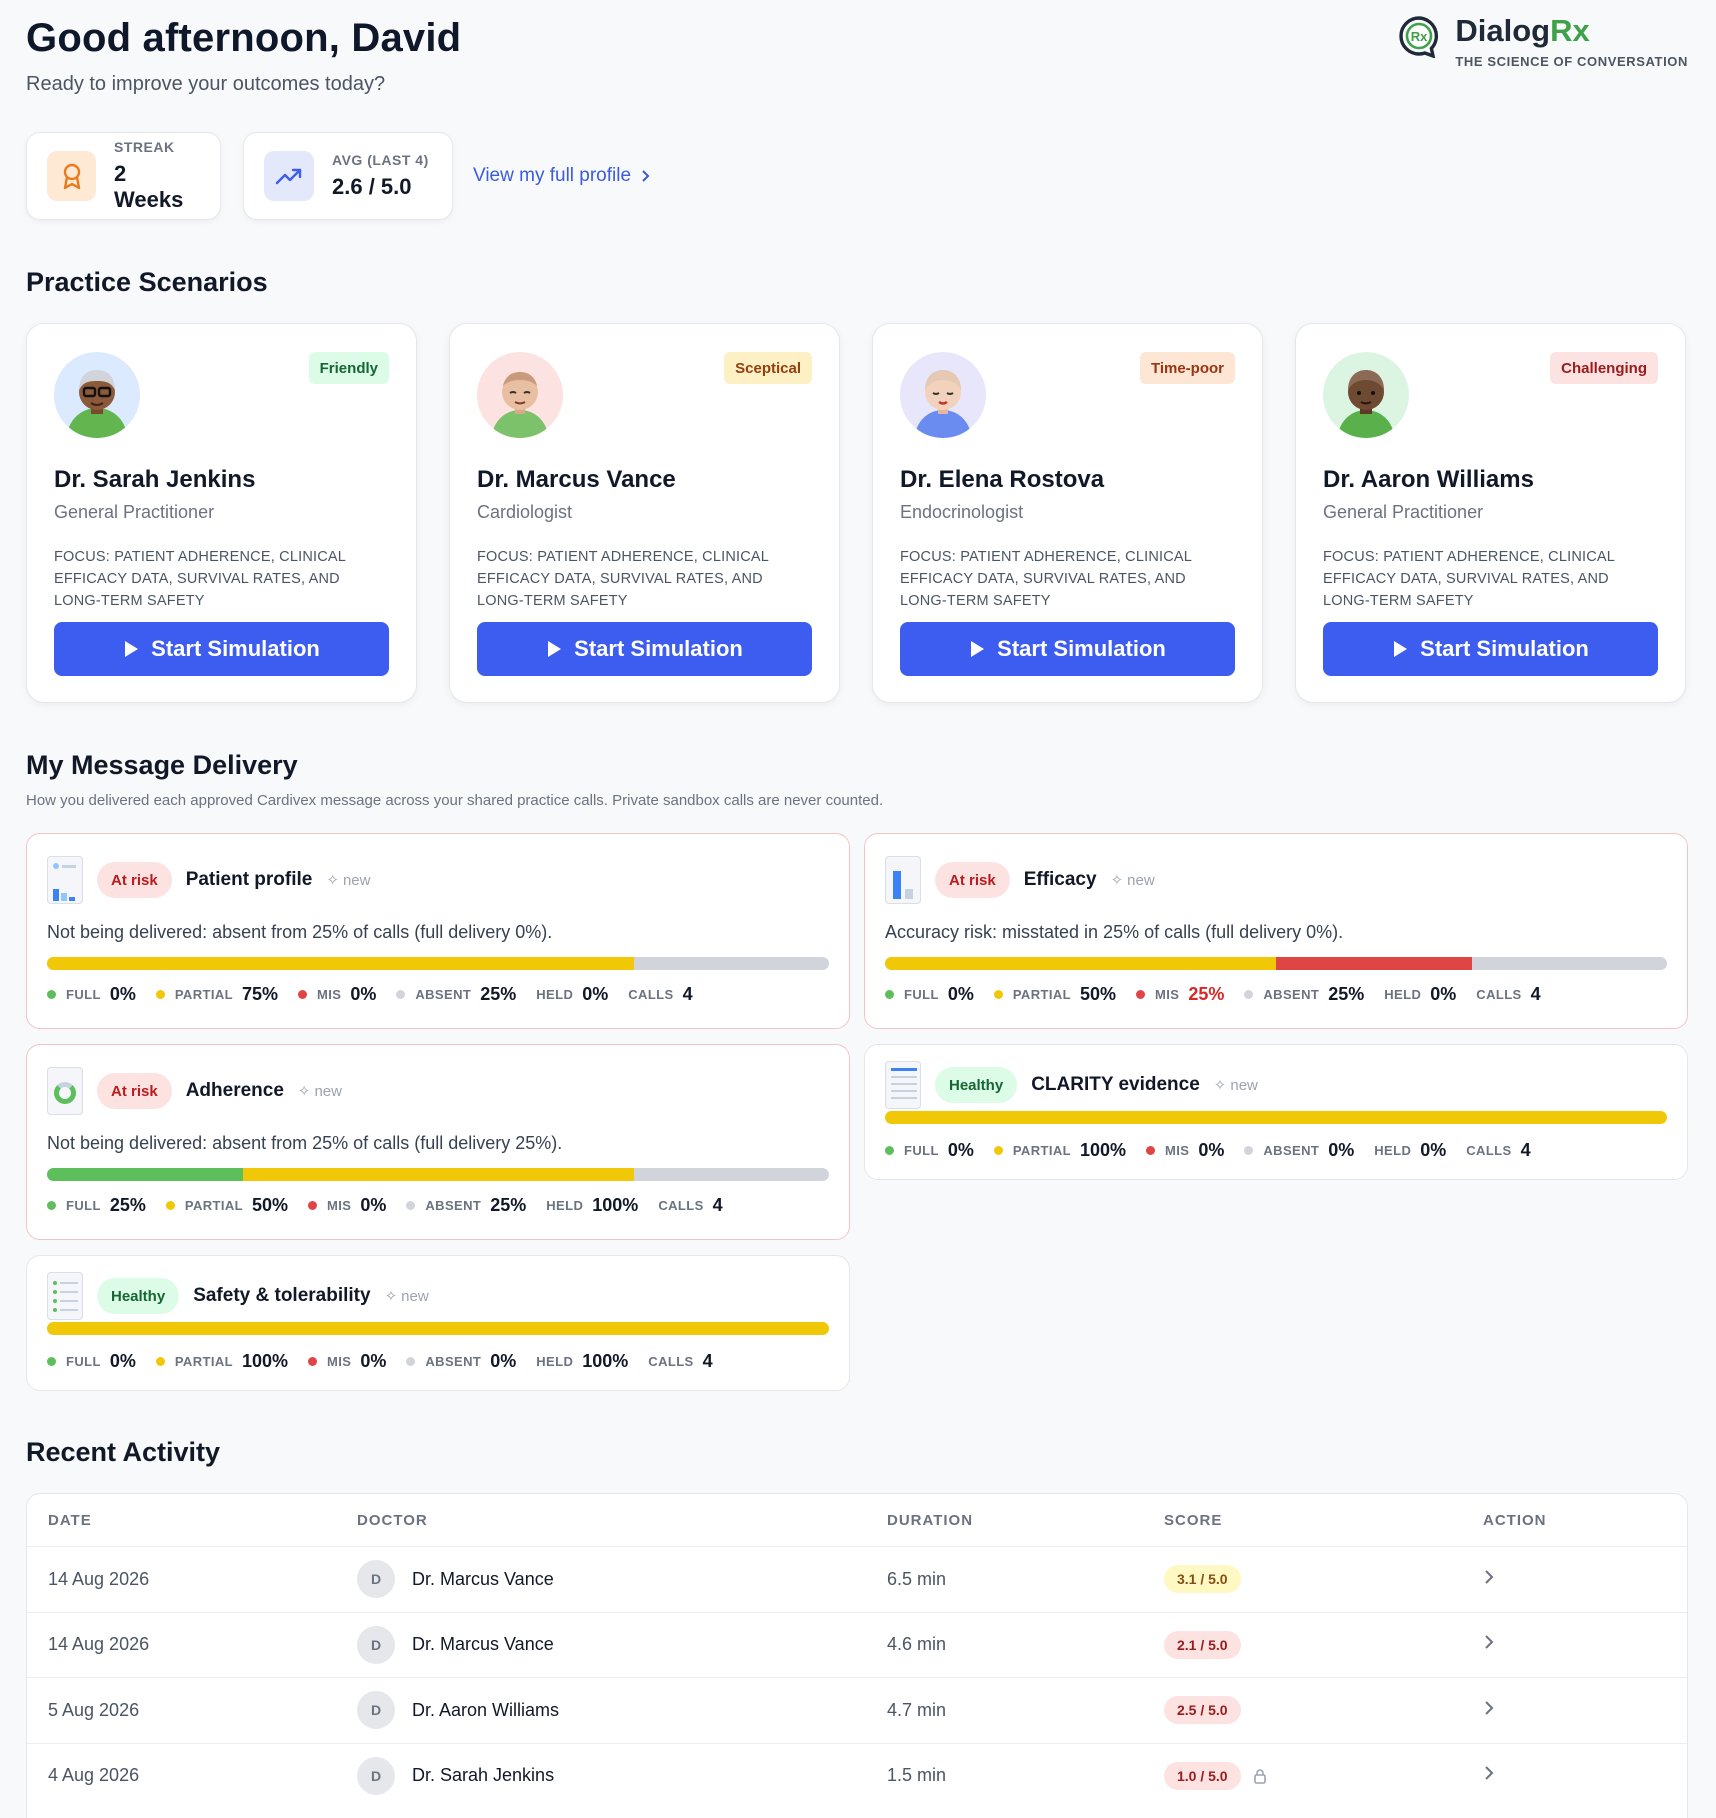 This screenshot has width=1716, height=1818. I want to click on delivery-title: My Message Delivery, so click(162, 765).